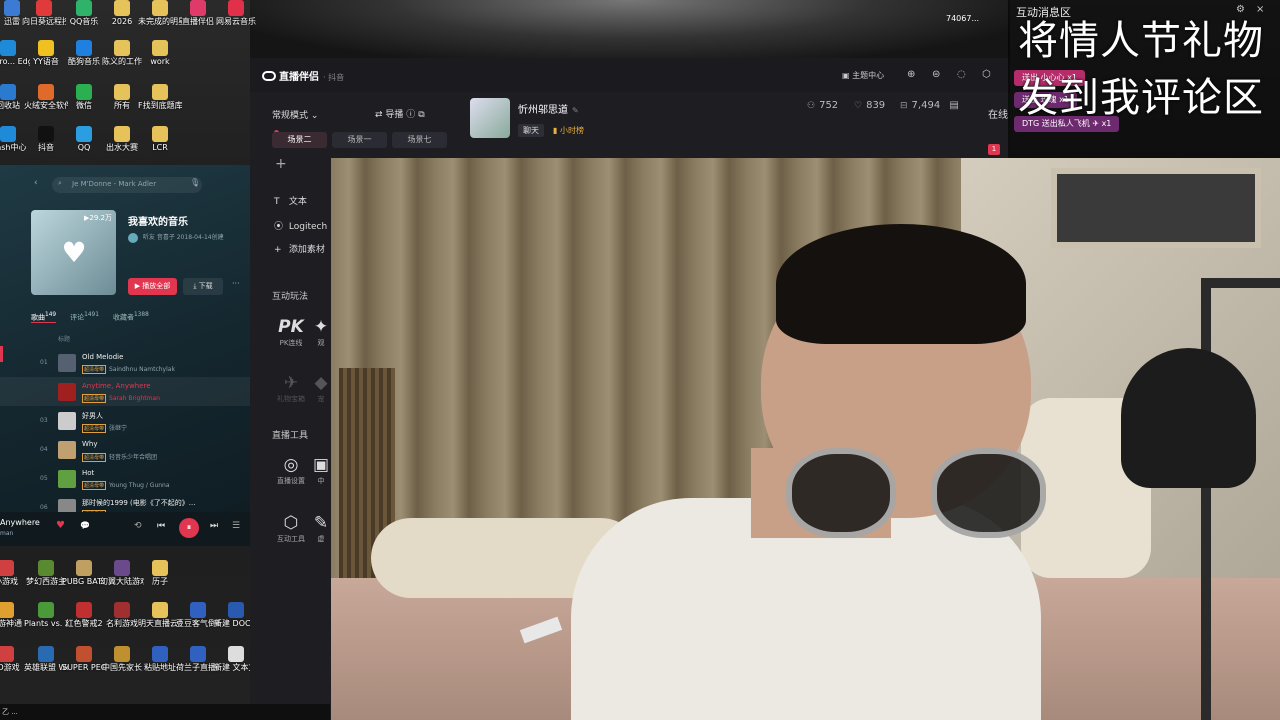 This screenshot has height=720, width=1280. I want to click on microphone-icon: 🎙, so click(195, 182).